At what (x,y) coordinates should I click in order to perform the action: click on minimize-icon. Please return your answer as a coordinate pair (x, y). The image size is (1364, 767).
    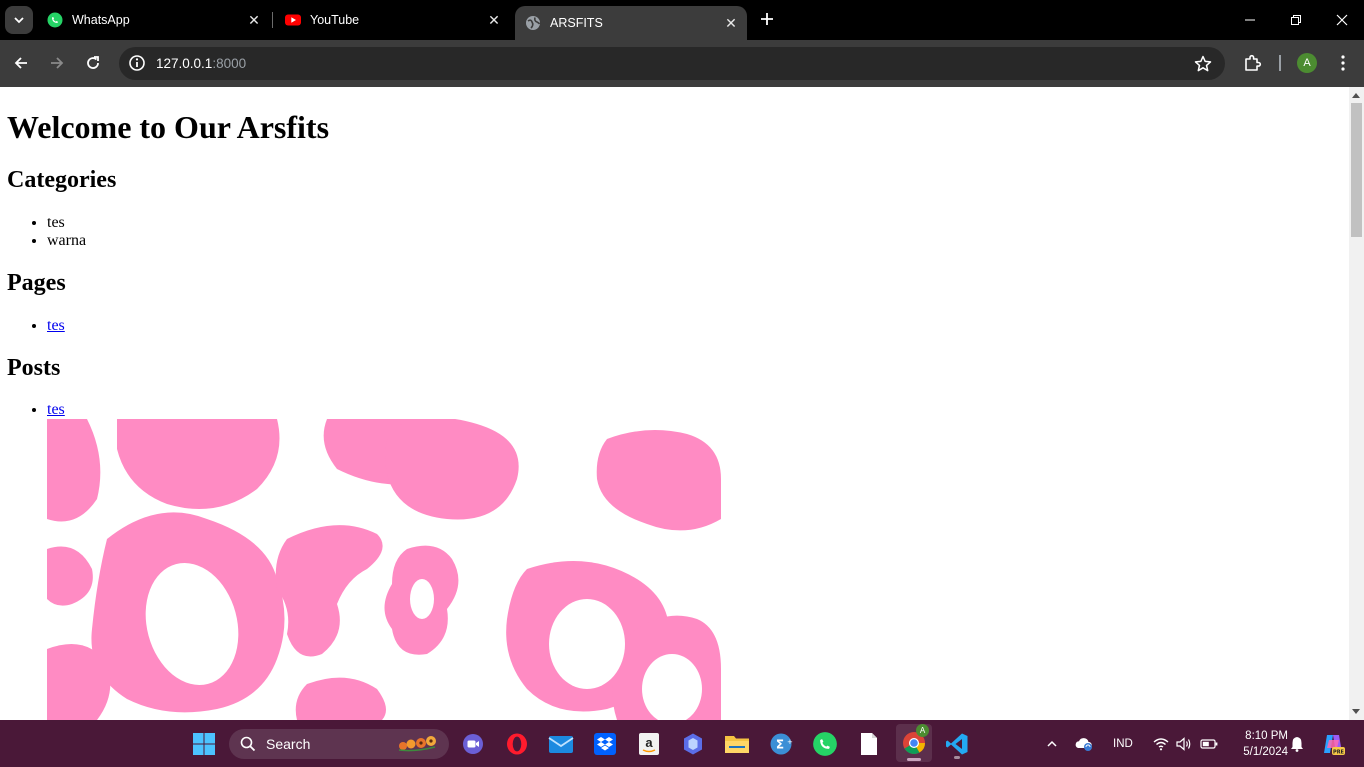
    Looking at the image, I should click on (1250, 20).